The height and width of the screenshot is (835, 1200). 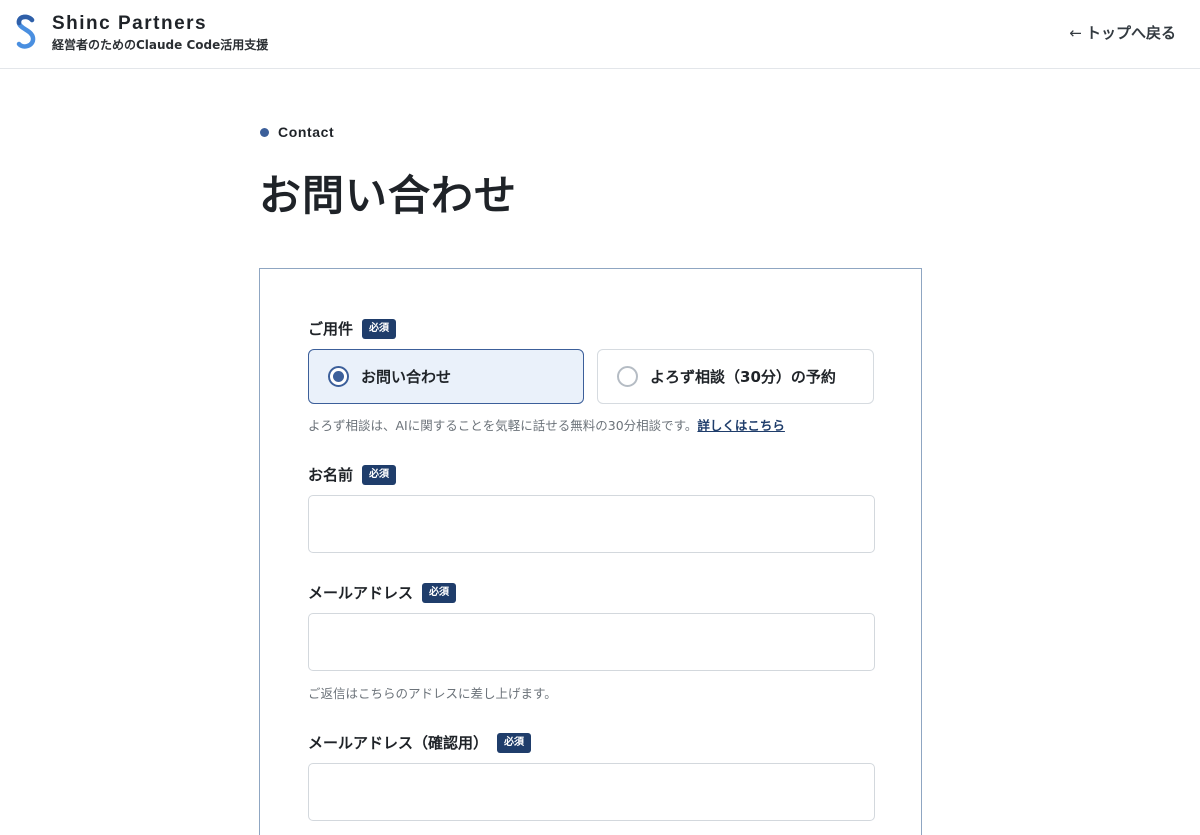 I want to click on details-link: 詳しくはこちら, so click(x=741, y=425).